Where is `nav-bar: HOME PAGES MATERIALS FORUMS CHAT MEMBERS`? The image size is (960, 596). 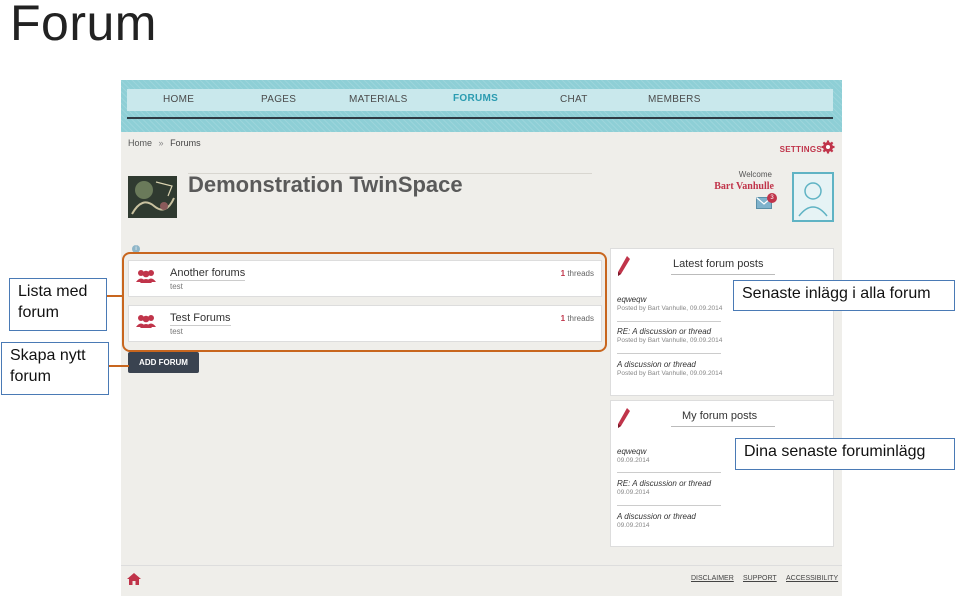
nav-bar: HOME PAGES MATERIALS FORUMS CHAT MEMBERS is located at coordinates (480, 100).